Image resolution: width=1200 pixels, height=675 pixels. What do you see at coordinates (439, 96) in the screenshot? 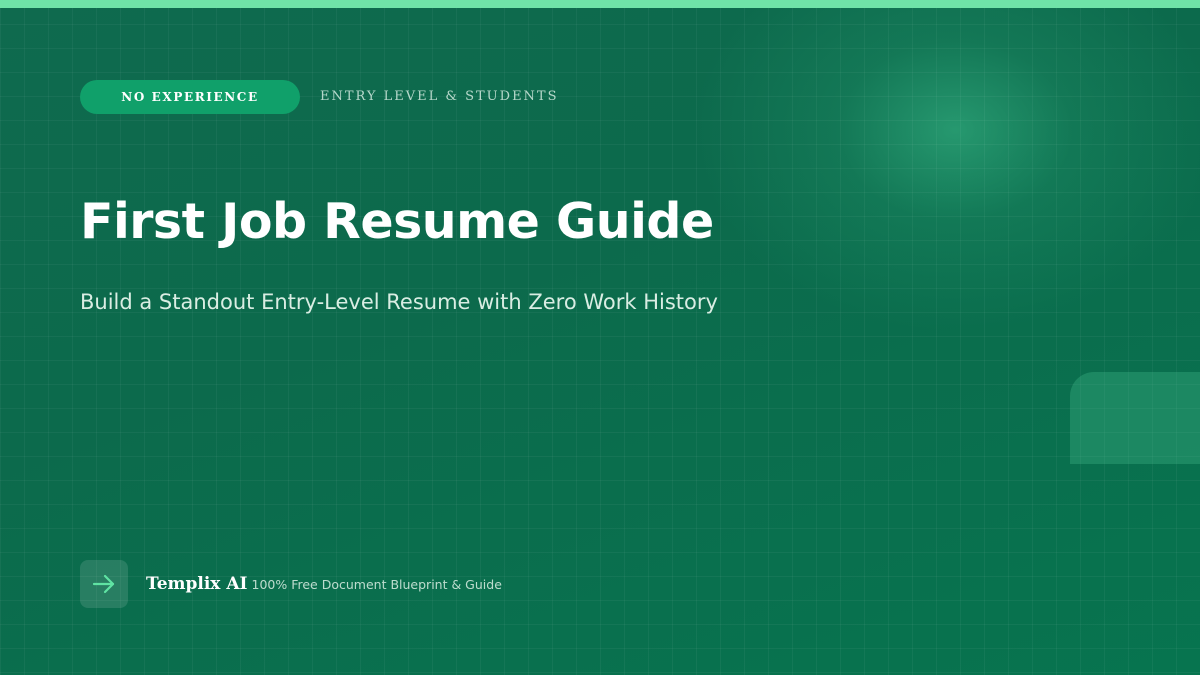
I see `audience-label: ENTRY LEVEL & STUDENTS` at bounding box center [439, 96].